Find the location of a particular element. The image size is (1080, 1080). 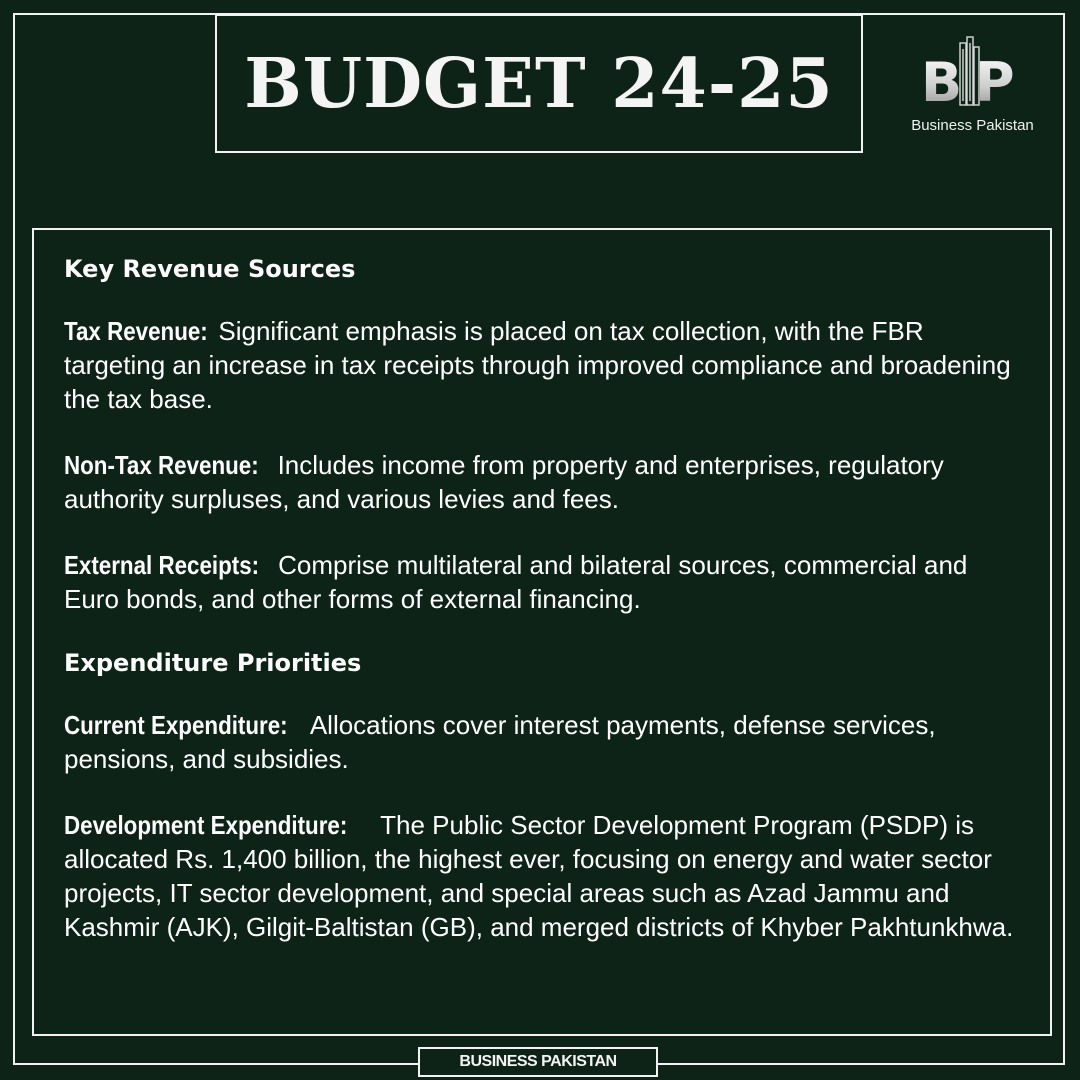

item-label: Tax Revenue: is located at coordinates (136, 331).